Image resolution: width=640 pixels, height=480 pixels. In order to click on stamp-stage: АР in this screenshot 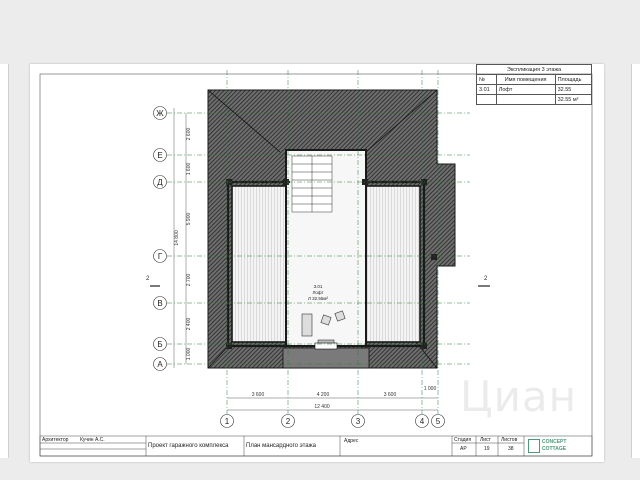, I will do `click(463, 449)`.